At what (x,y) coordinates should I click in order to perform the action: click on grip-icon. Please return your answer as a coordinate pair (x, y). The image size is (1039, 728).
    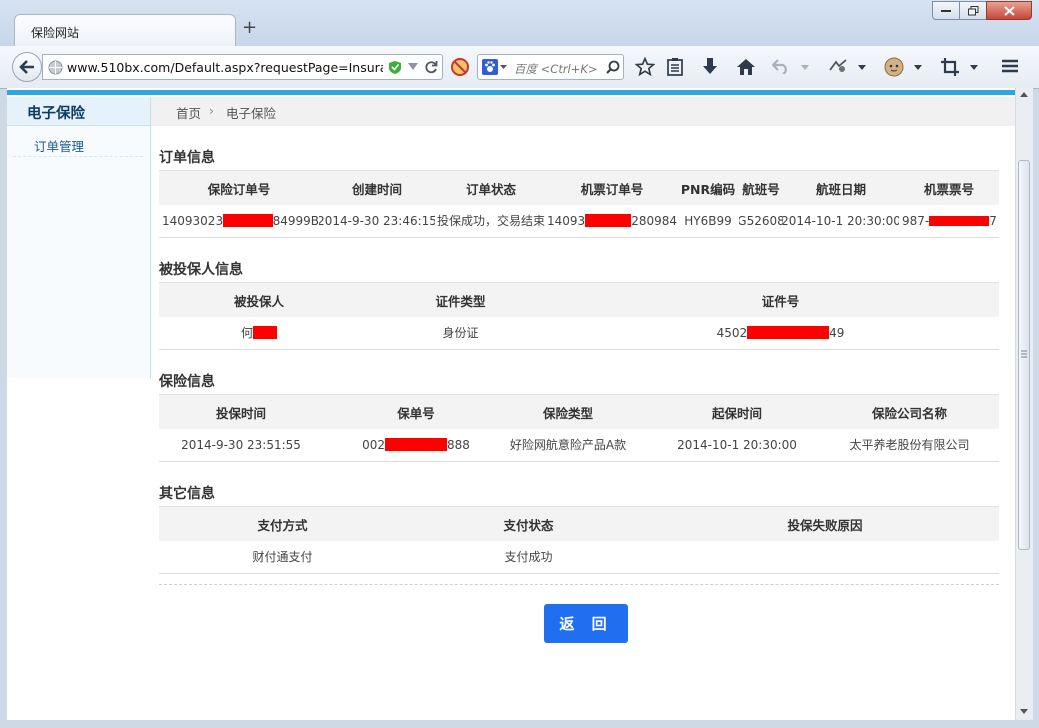
    Looking at the image, I should click on (1024, 354).